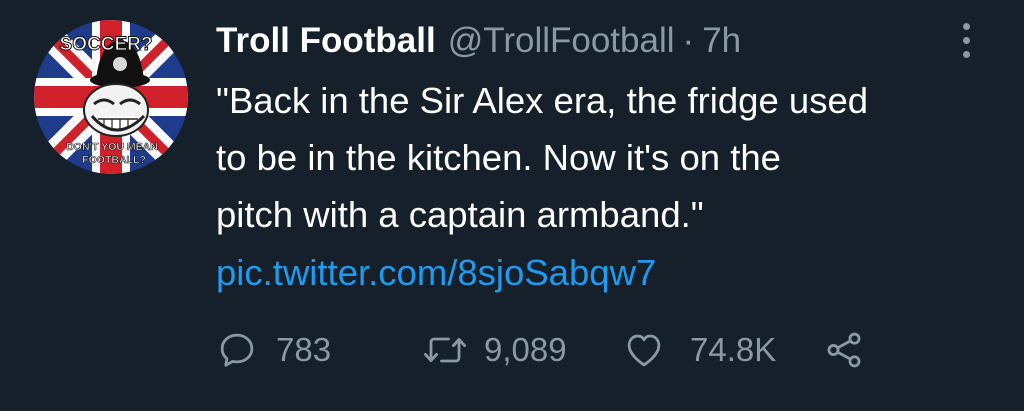 The width and height of the screenshot is (1024, 411). Describe the element at coordinates (114, 160) in the screenshot. I see `avatar-bottom-text-2: FOOTBALL?` at that location.